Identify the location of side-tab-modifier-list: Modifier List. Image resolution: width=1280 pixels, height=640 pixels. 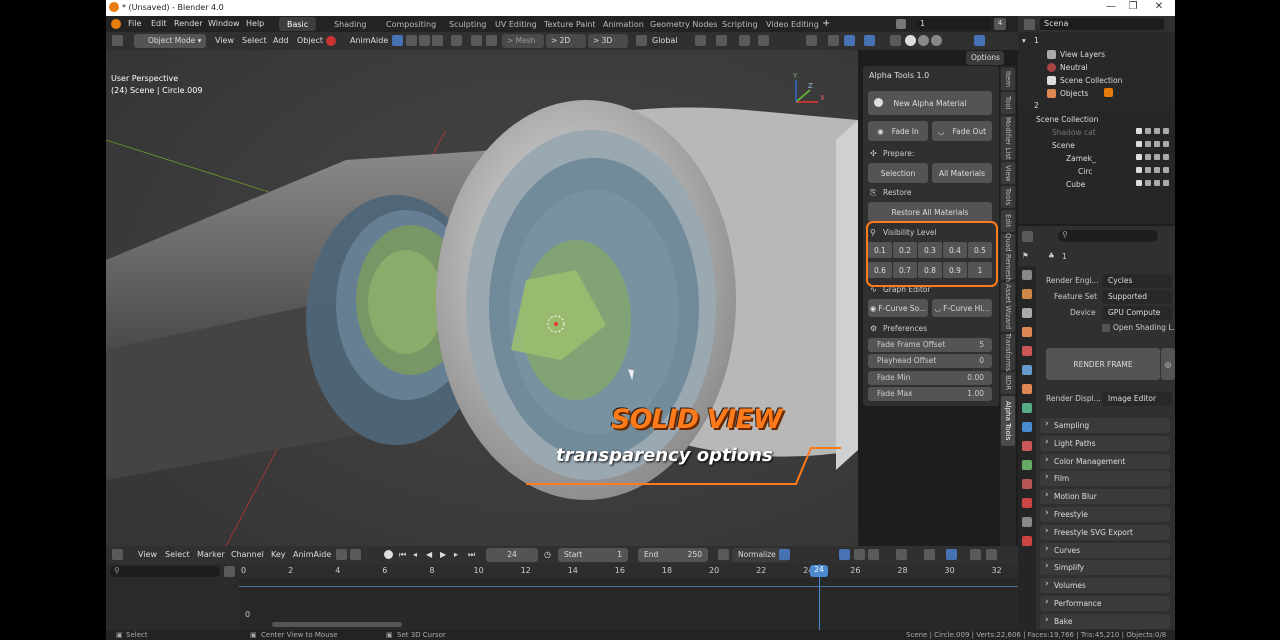
(1008, 138).